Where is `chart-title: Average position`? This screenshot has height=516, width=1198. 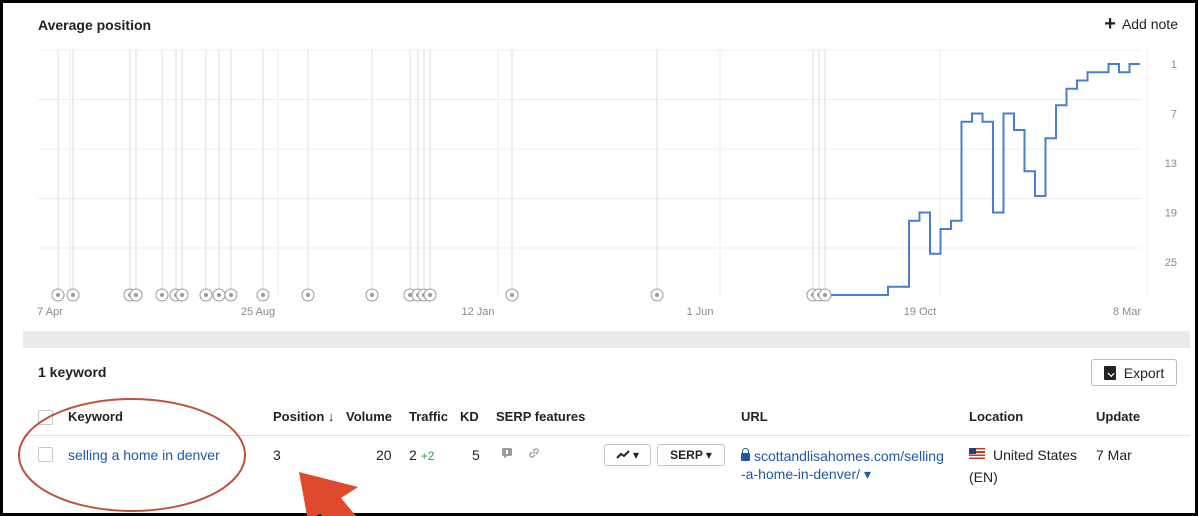 chart-title: Average position is located at coordinates (95, 25).